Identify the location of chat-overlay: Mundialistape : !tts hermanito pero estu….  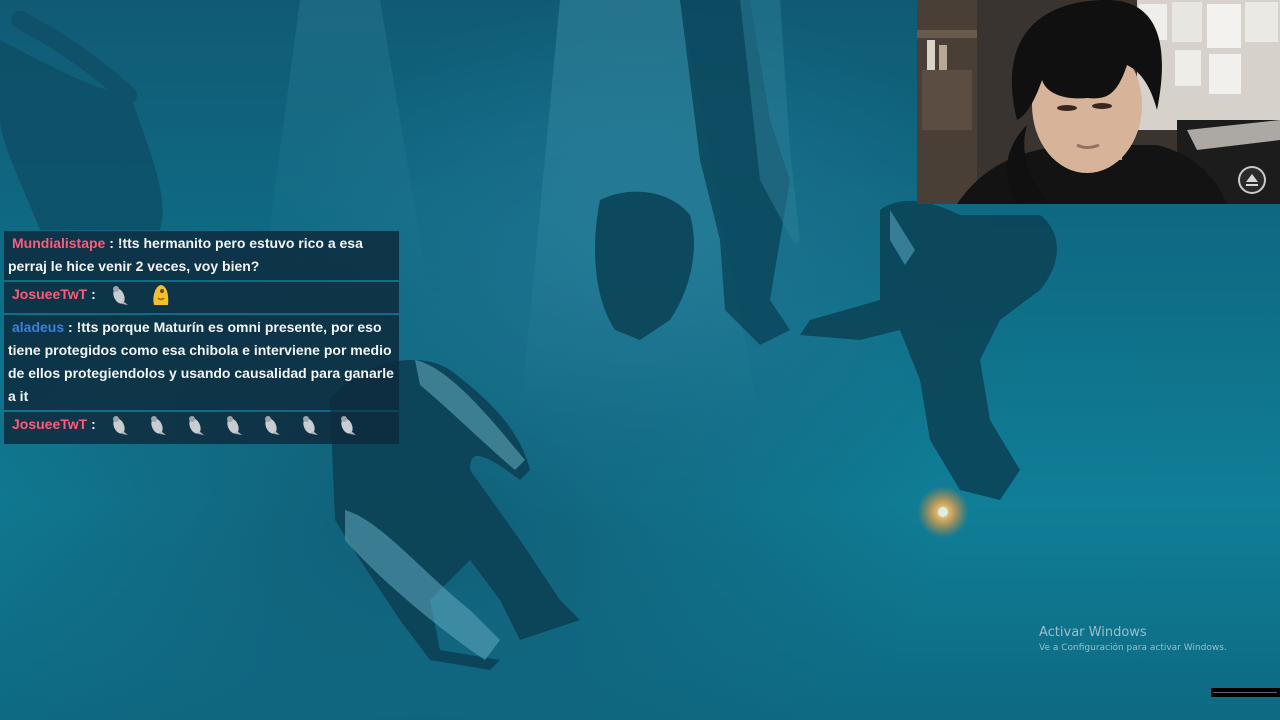
(201, 338).